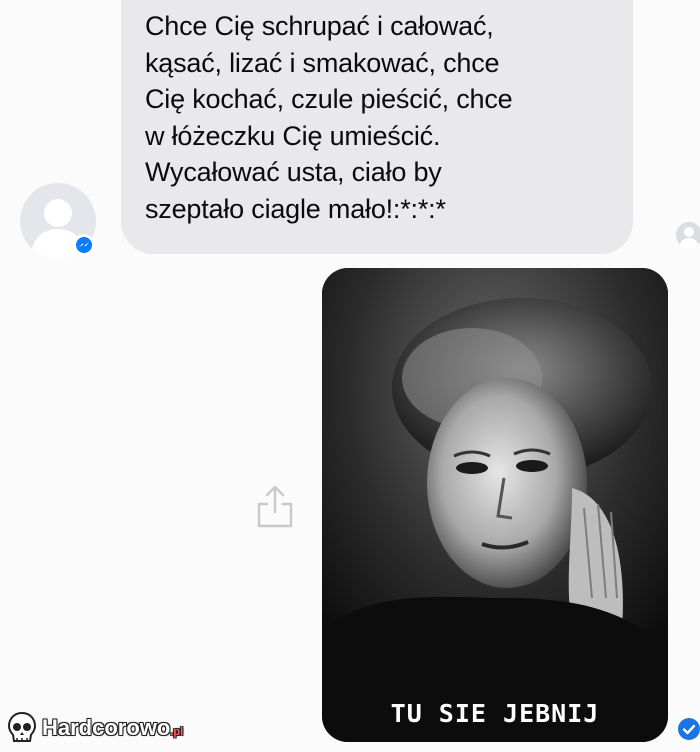 This screenshot has height=752, width=700. I want to click on partial-avatar, so click(688, 235).